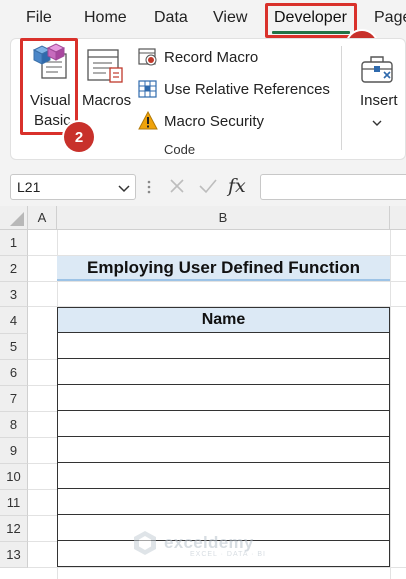  Describe the element at coordinates (228, 554) in the screenshot. I see `watermark-tagline: EXCEL · DATA · BI` at that location.